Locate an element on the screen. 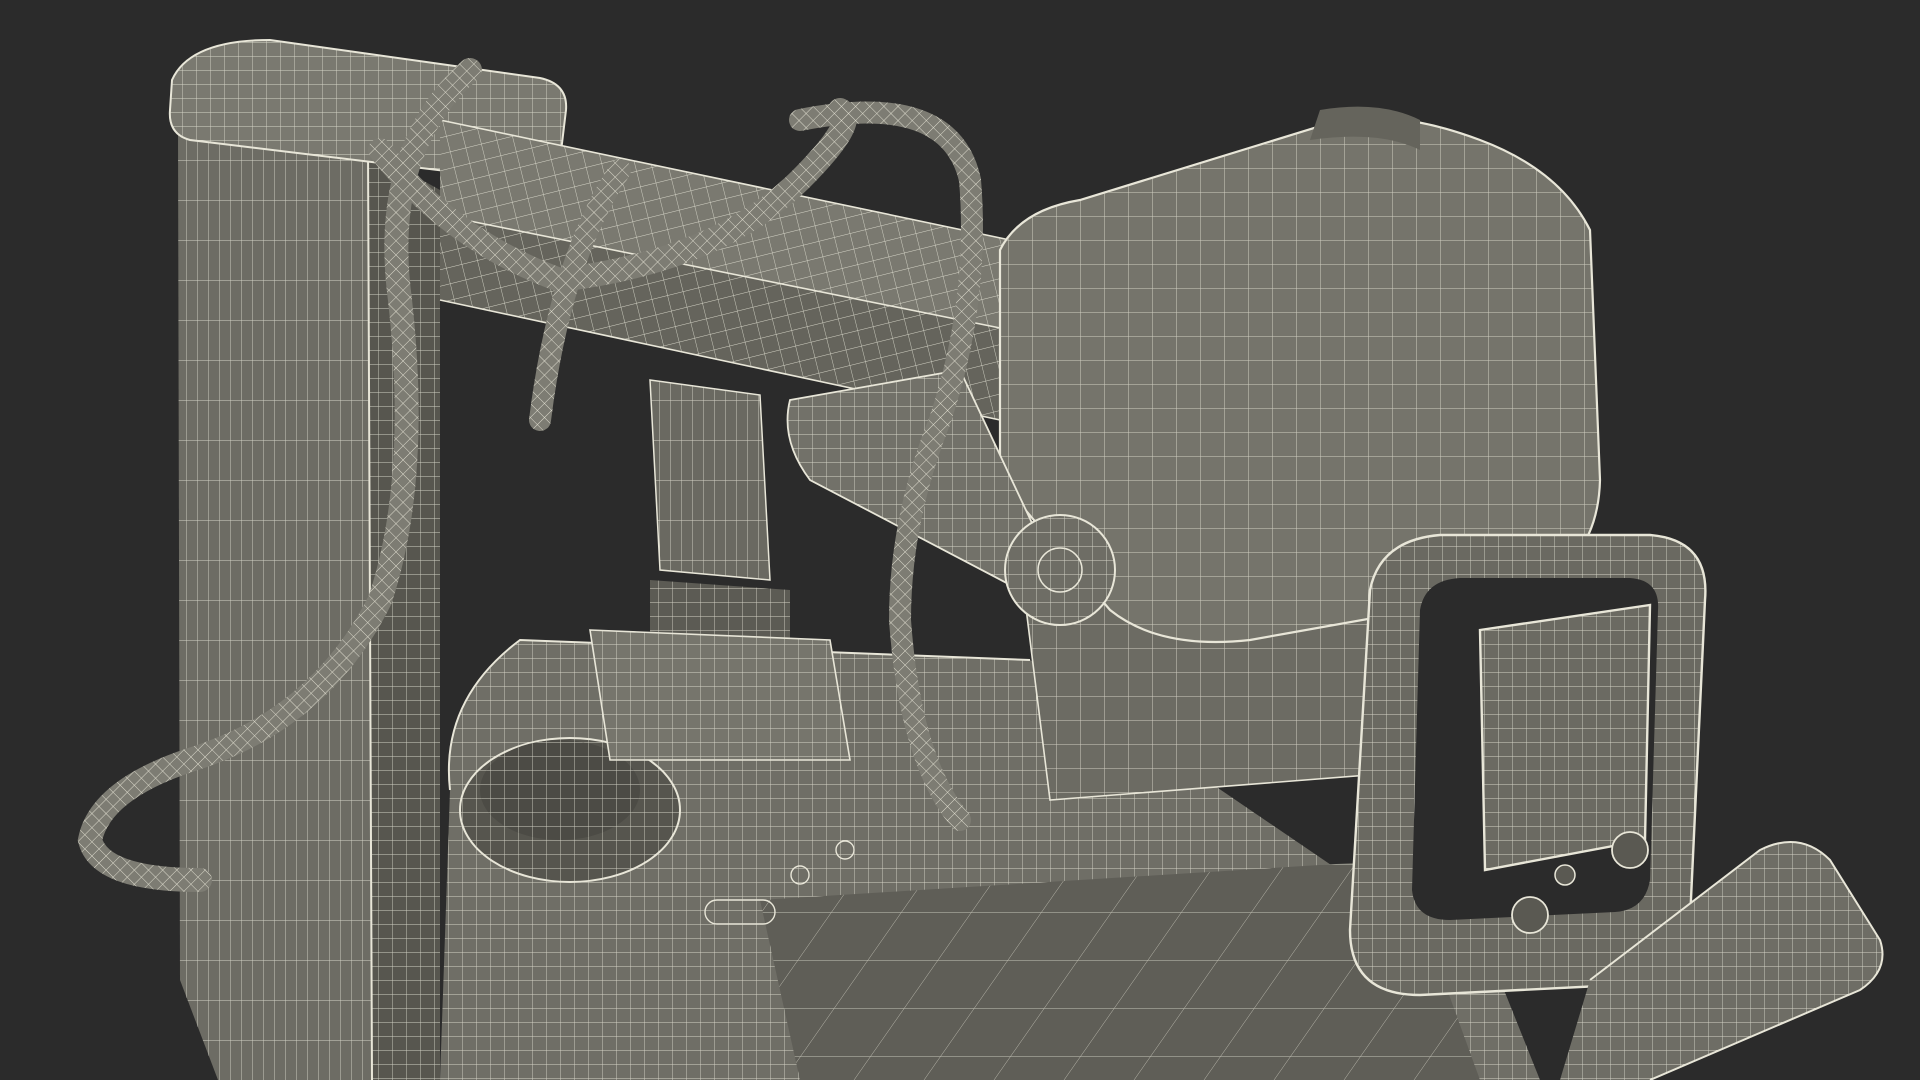 The height and width of the screenshot is (1080, 1920). holster-box is located at coordinates (720, 695).